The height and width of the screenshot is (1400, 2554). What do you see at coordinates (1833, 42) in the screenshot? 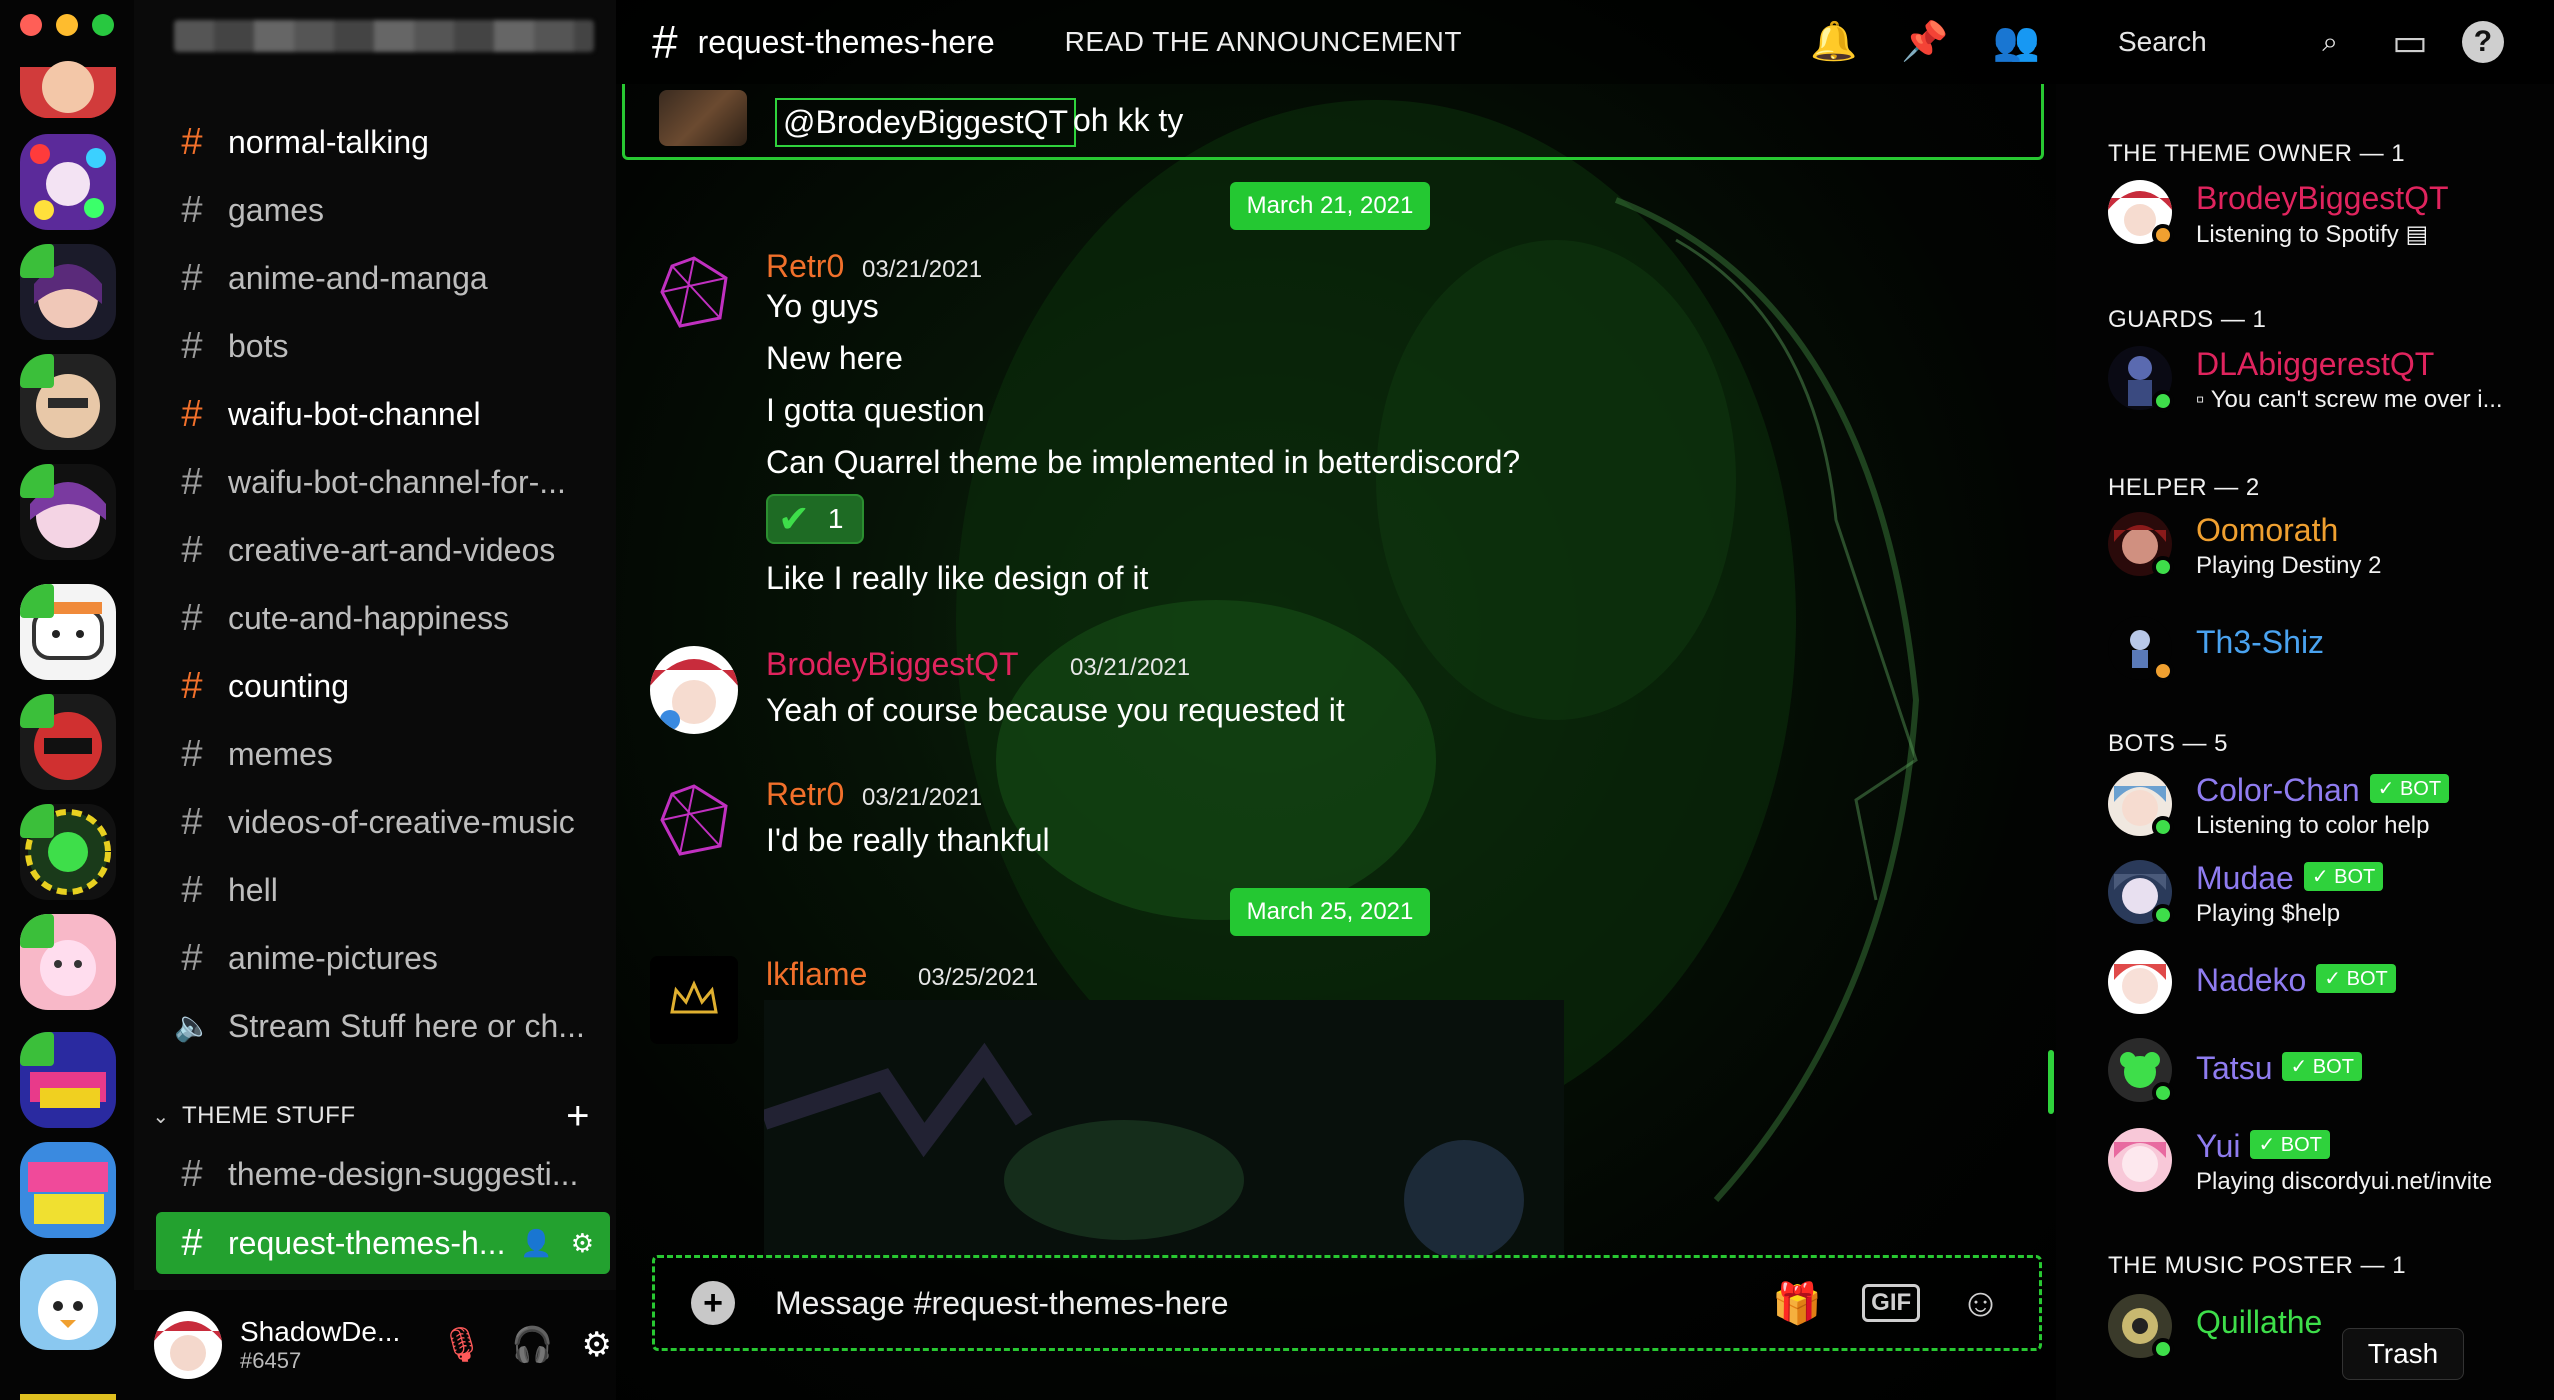
I see `bell-icon: 🔔` at bounding box center [1833, 42].